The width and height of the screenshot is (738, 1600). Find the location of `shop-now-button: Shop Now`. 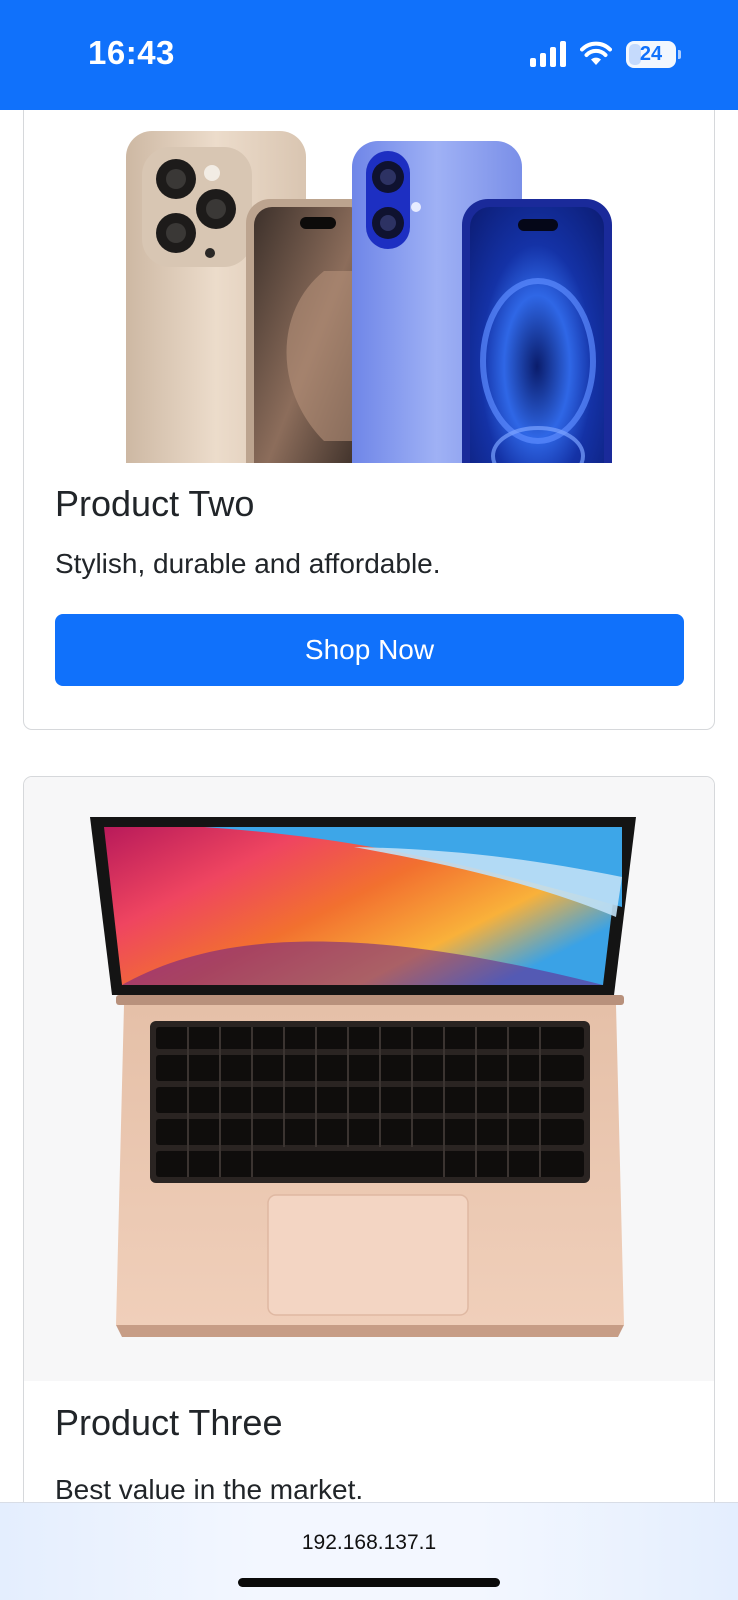

shop-now-button: Shop Now is located at coordinates (369, 650).